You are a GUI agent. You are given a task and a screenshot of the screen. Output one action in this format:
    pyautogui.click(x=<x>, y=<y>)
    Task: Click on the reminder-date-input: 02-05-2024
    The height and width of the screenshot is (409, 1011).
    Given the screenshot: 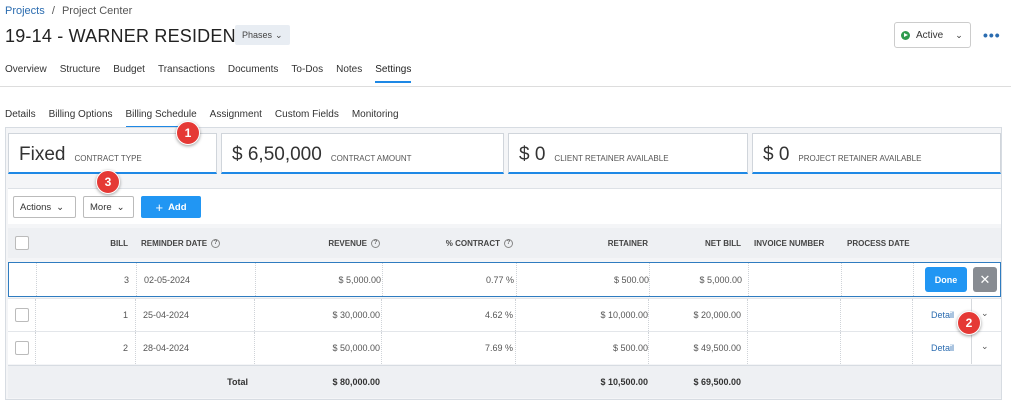 What is the action you would take?
    pyautogui.click(x=199, y=279)
    